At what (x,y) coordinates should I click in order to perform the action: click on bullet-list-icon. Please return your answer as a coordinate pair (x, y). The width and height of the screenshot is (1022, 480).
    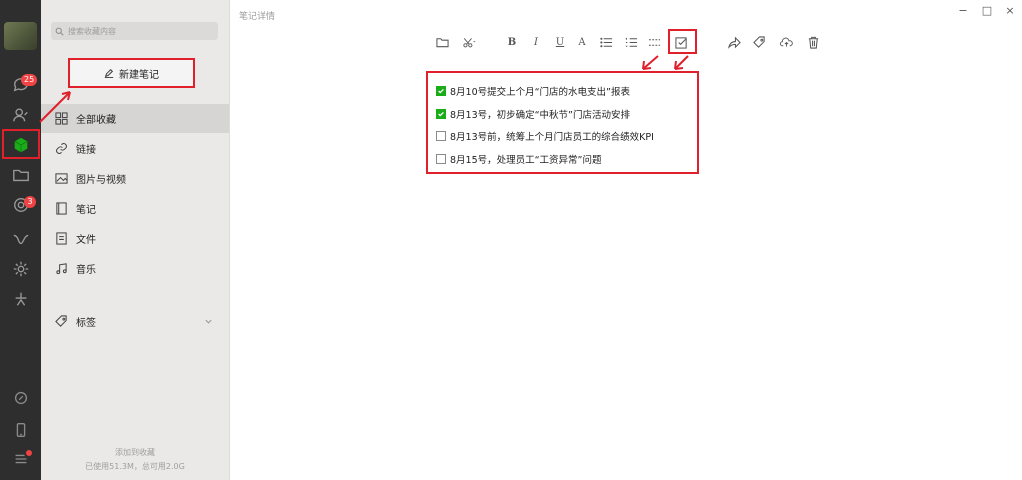
    Looking at the image, I should click on (606, 42).